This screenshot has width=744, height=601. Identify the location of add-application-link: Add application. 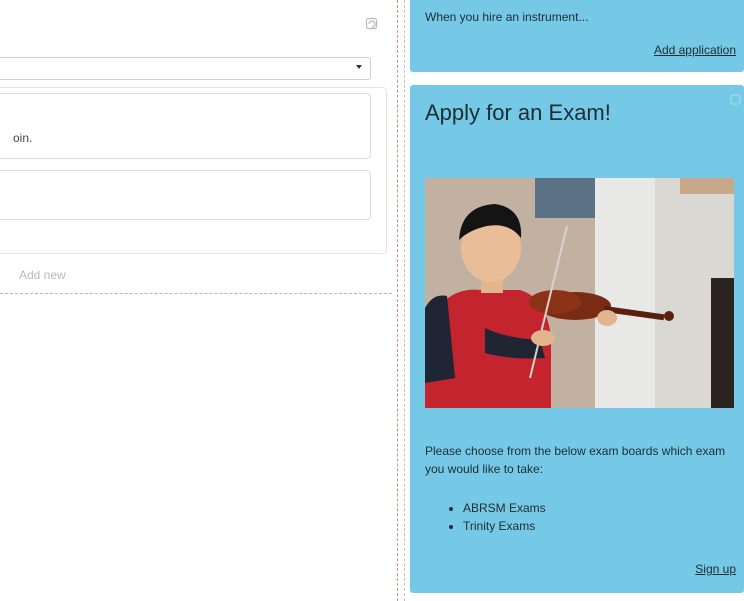
(695, 50).